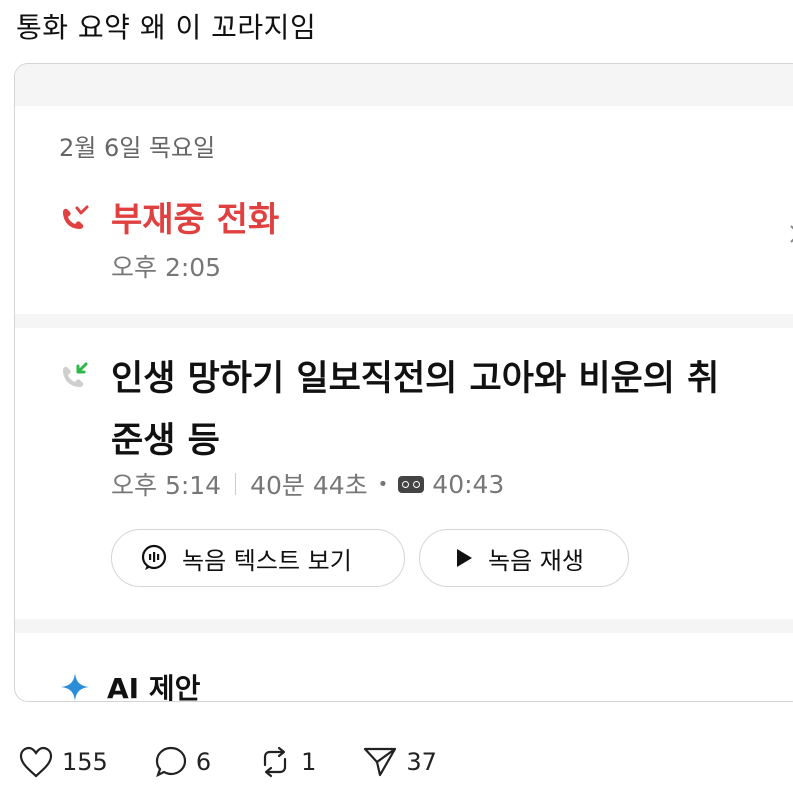 The image size is (793, 793). Describe the element at coordinates (166, 267) in the screenshot. I see `missed-call-time: 오후 2:05` at that location.